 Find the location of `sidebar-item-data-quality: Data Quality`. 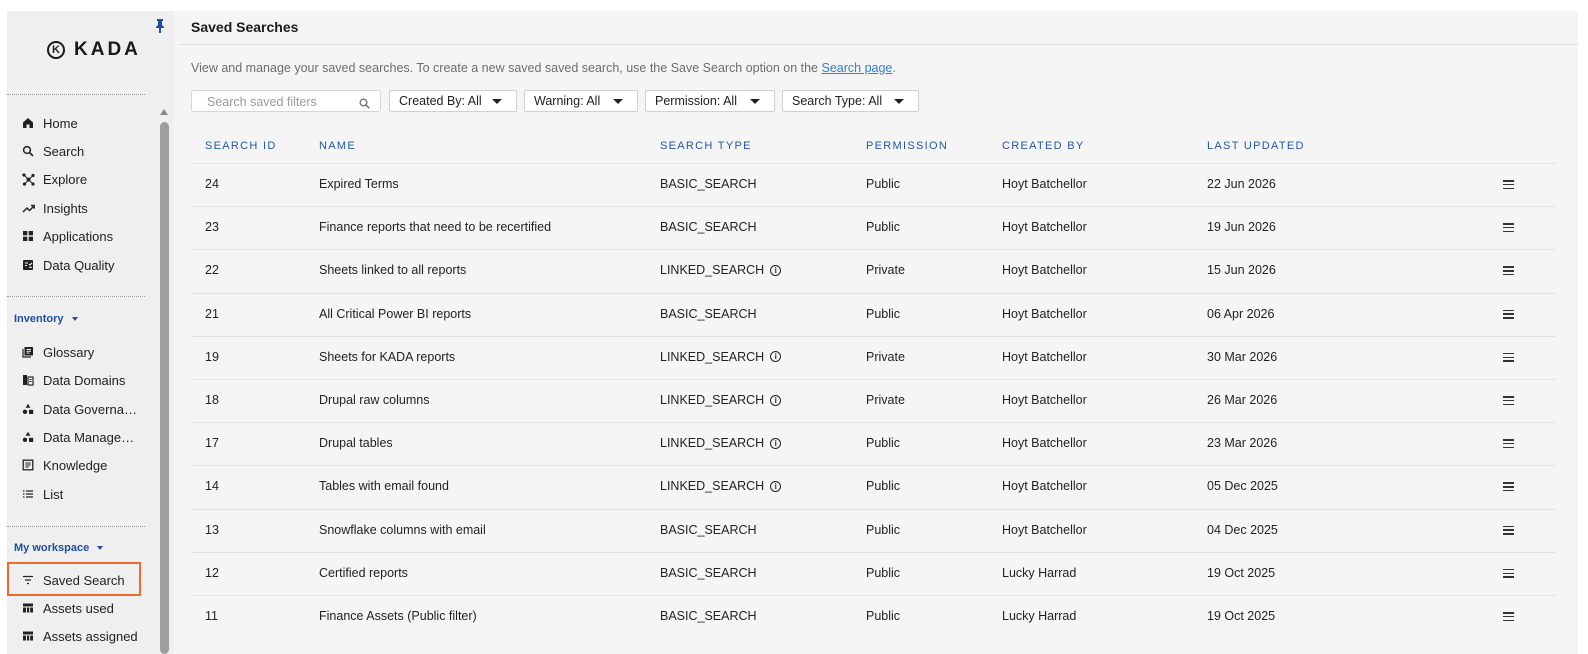

sidebar-item-data-quality: Data Quality is located at coordinates (86, 265).